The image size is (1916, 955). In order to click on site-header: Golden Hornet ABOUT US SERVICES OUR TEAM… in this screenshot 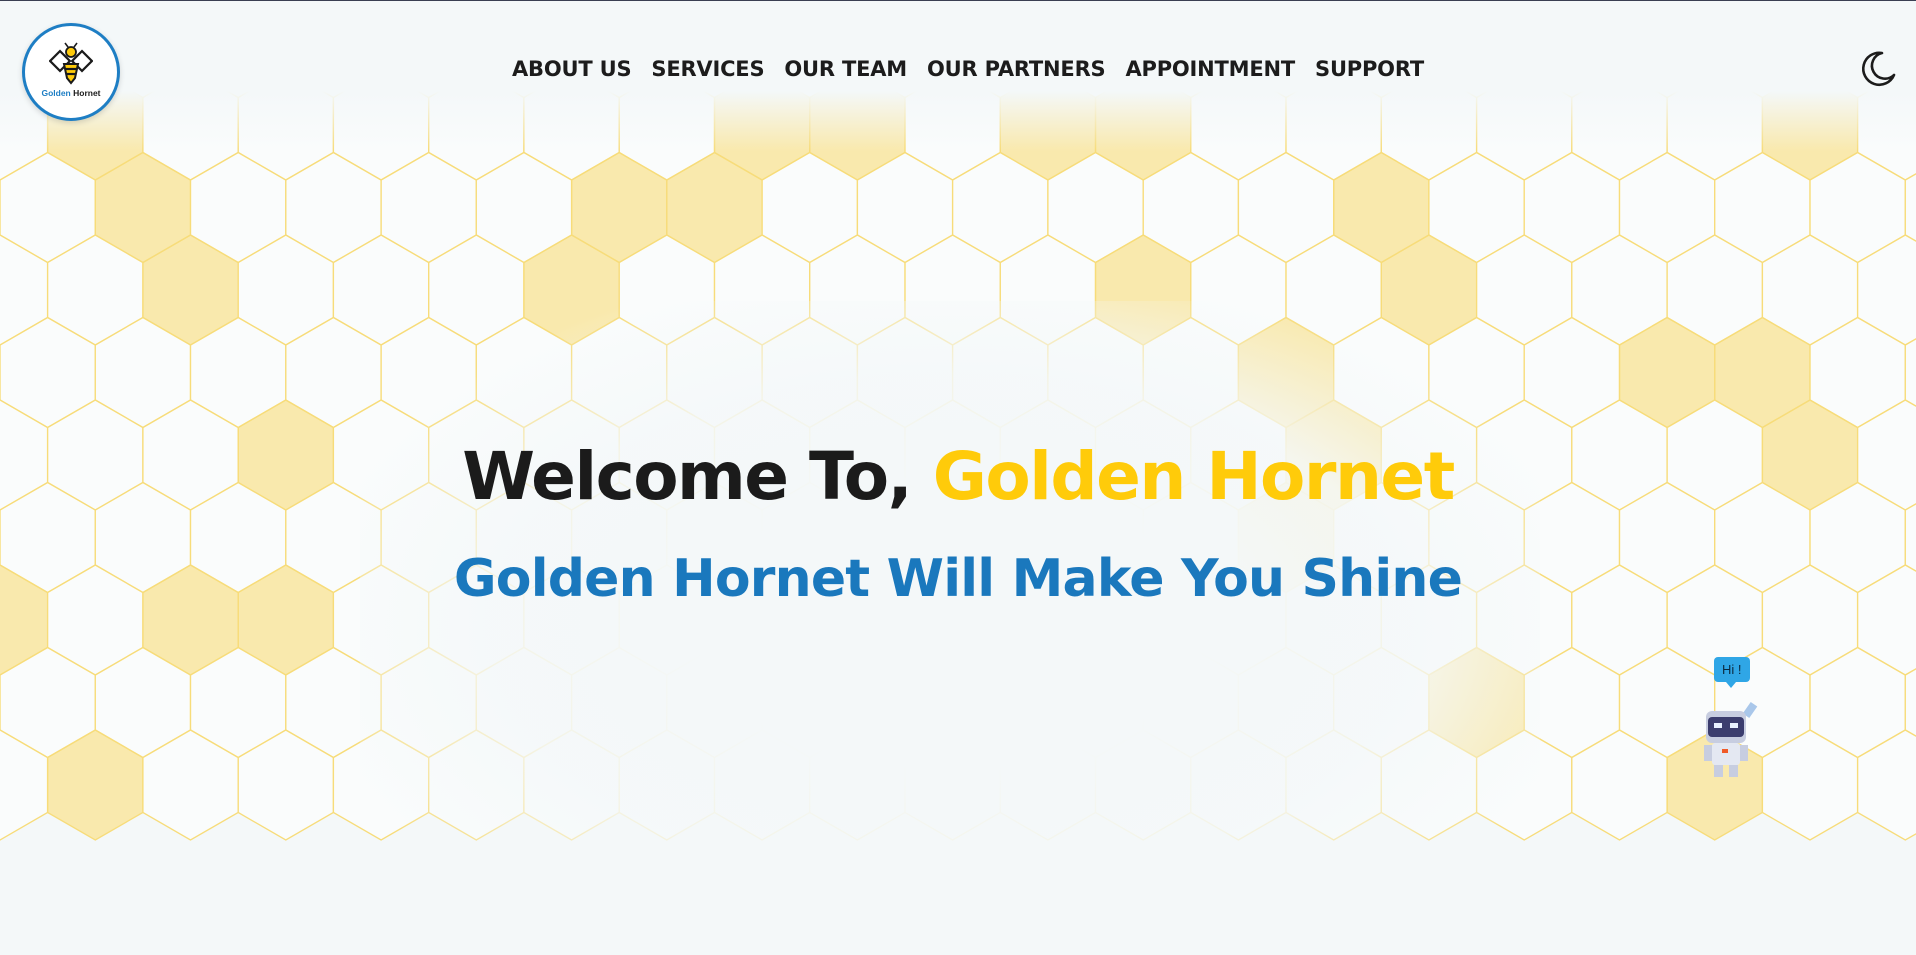, I will do `click(958, 71)`.